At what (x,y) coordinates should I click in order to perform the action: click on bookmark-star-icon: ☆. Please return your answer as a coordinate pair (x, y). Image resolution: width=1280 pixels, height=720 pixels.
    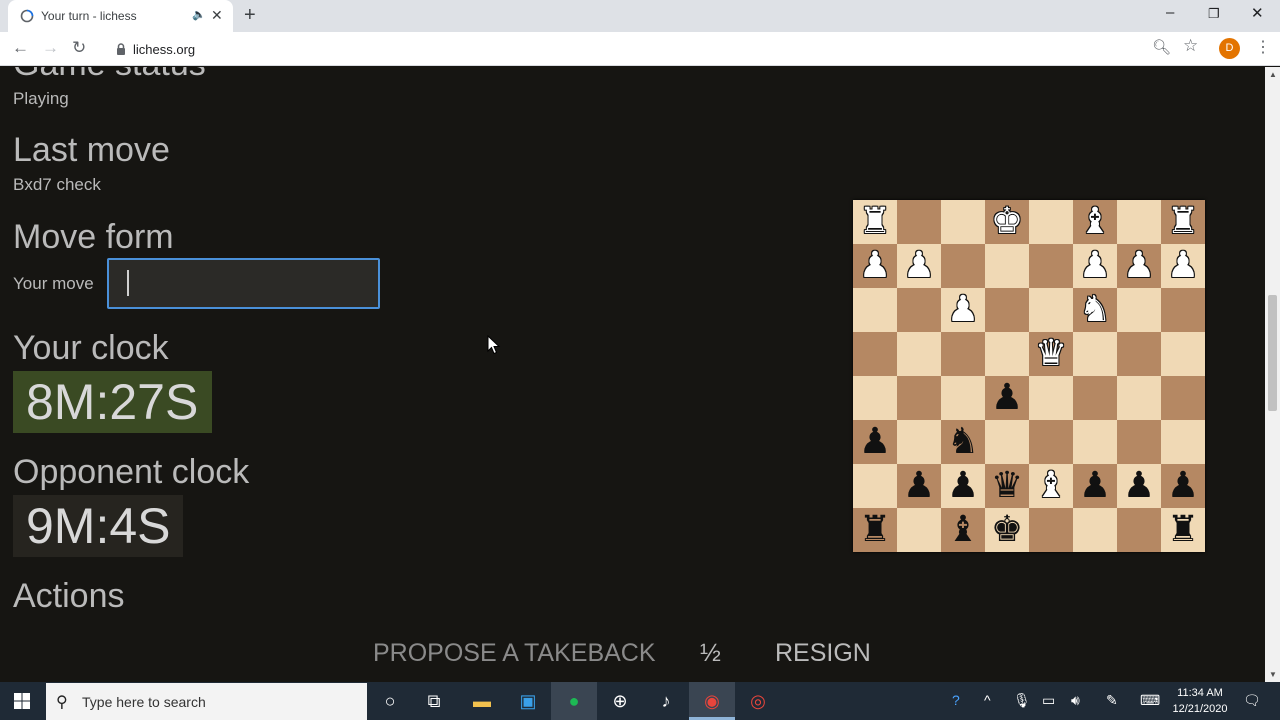
    Looking at the image, I should click on (1190, 46).